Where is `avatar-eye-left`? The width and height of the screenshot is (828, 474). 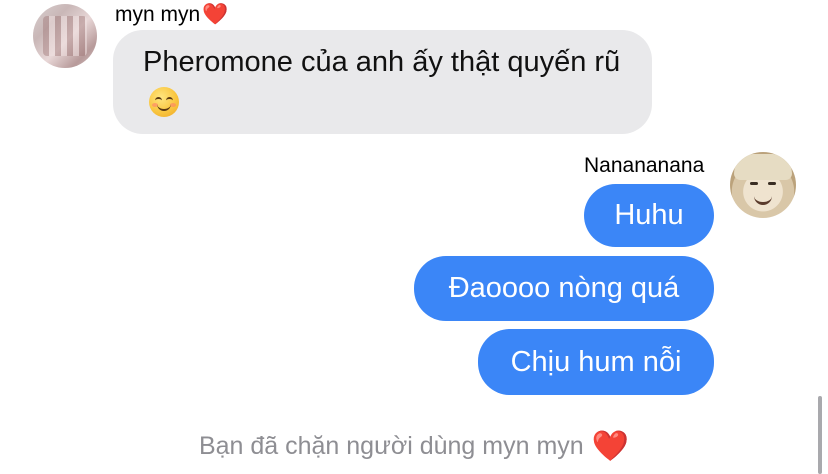
avatar-eye-left is located at coordinates (754, 183).